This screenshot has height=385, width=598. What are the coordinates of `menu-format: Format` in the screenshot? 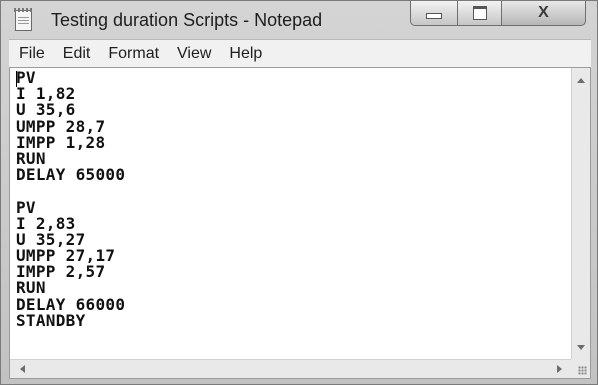 It's located at (133, 54).